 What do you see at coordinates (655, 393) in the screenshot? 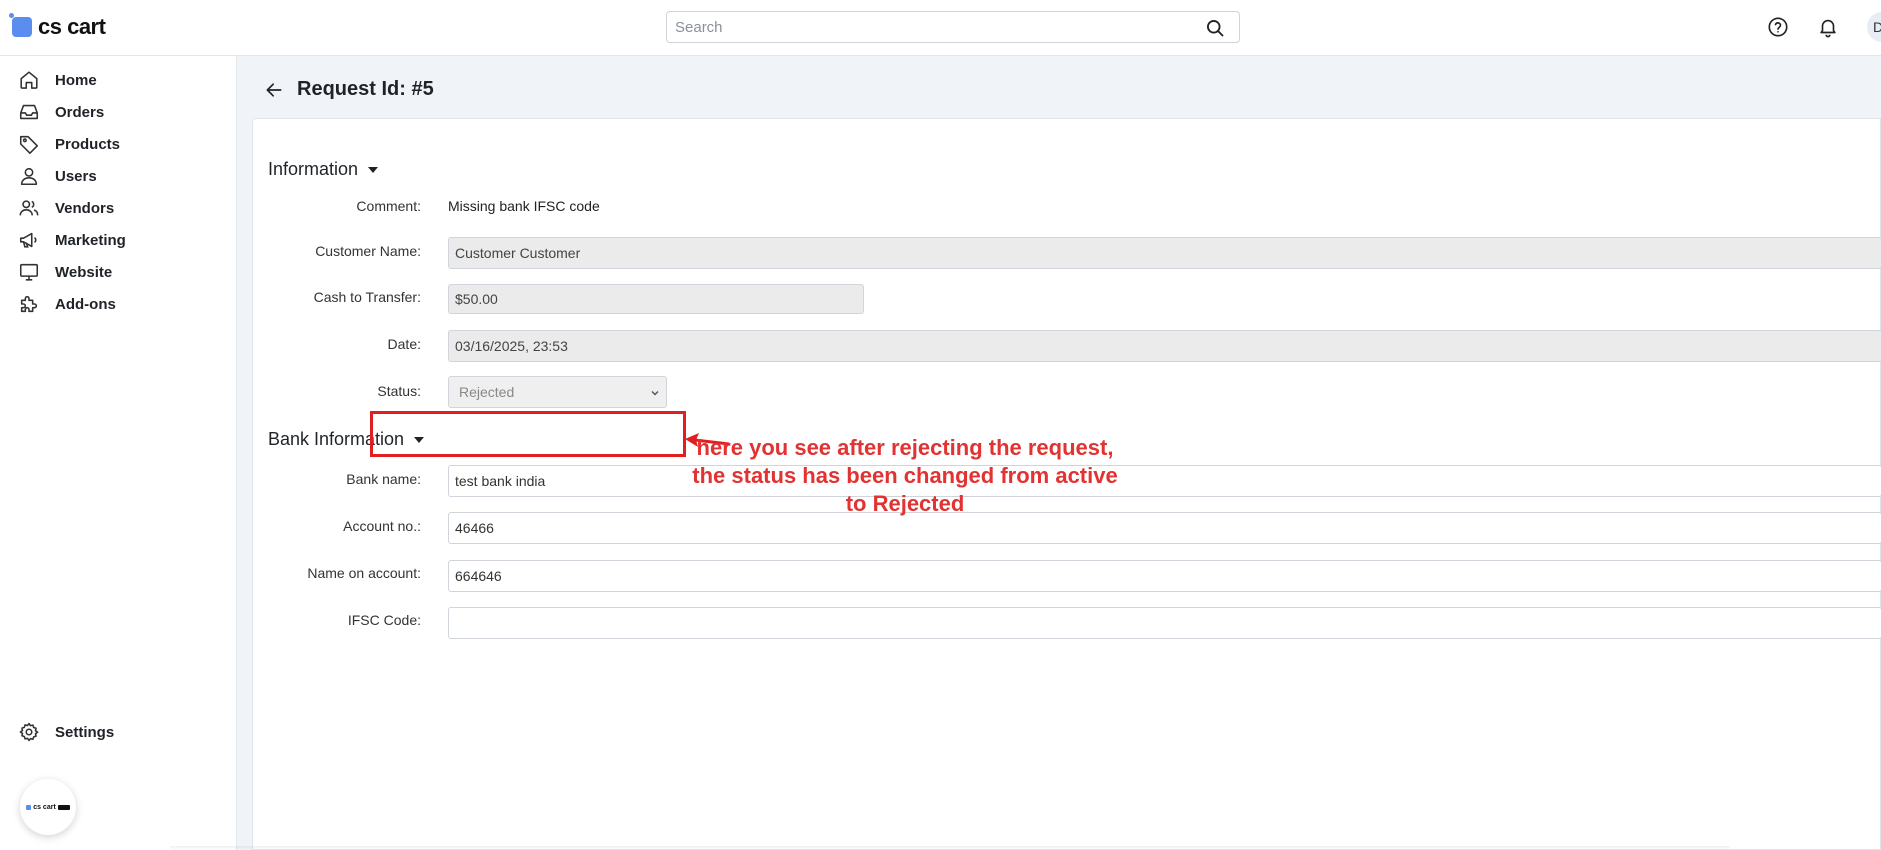
I see `chevron-down-icon` at bounding box center [655, 393].